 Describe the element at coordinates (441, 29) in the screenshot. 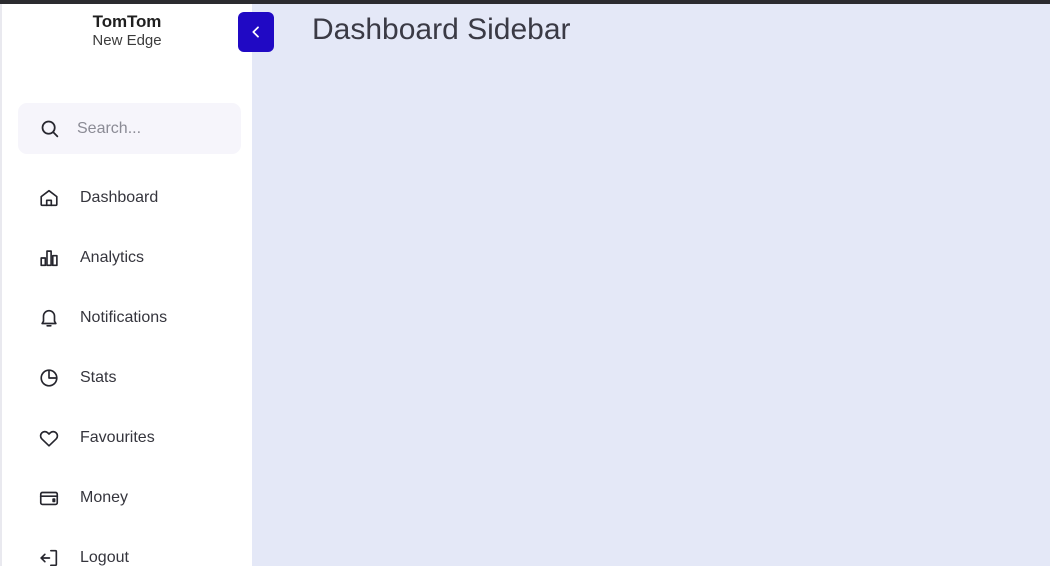

I see `page-title: Dashboard Sidebar` at that location.